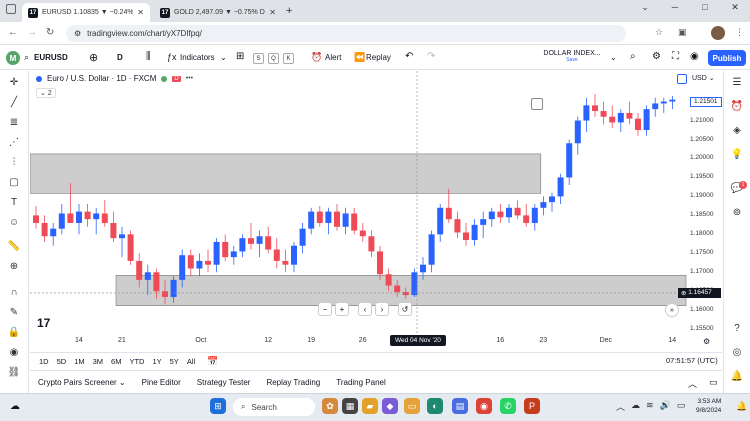 The height and width of the screenshot is (421, 750). What do you see at coordinates (682, 79) in the screenshot?
I see `scale-square-icon` at bounding box center [682, 79].